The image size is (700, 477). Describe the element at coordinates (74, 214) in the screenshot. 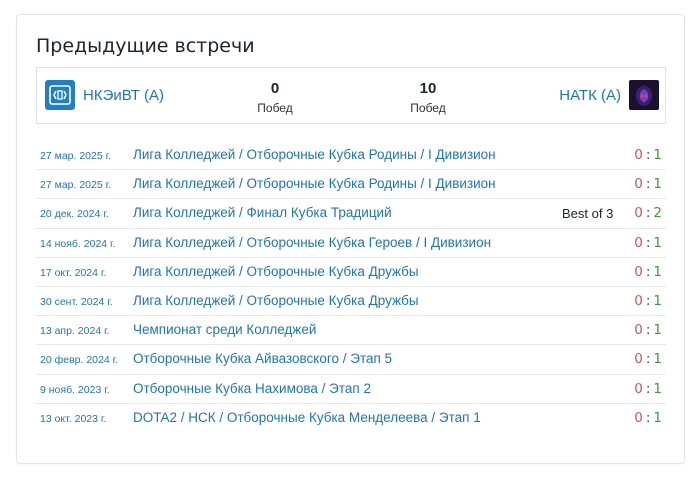

I see `match-date: 20 дек. 2024 г.` at that location.